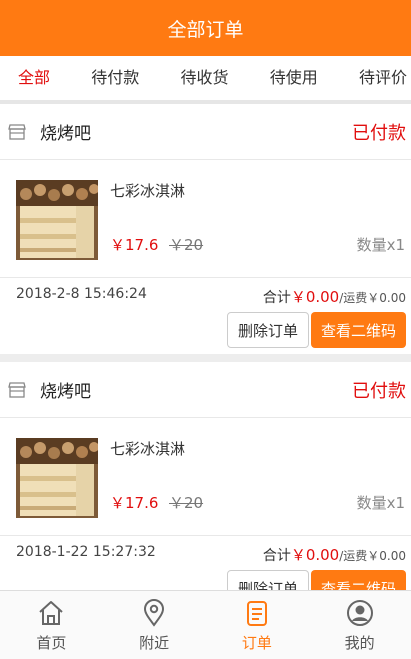  I want to click on user-avatar-icon, so click(359, 612).